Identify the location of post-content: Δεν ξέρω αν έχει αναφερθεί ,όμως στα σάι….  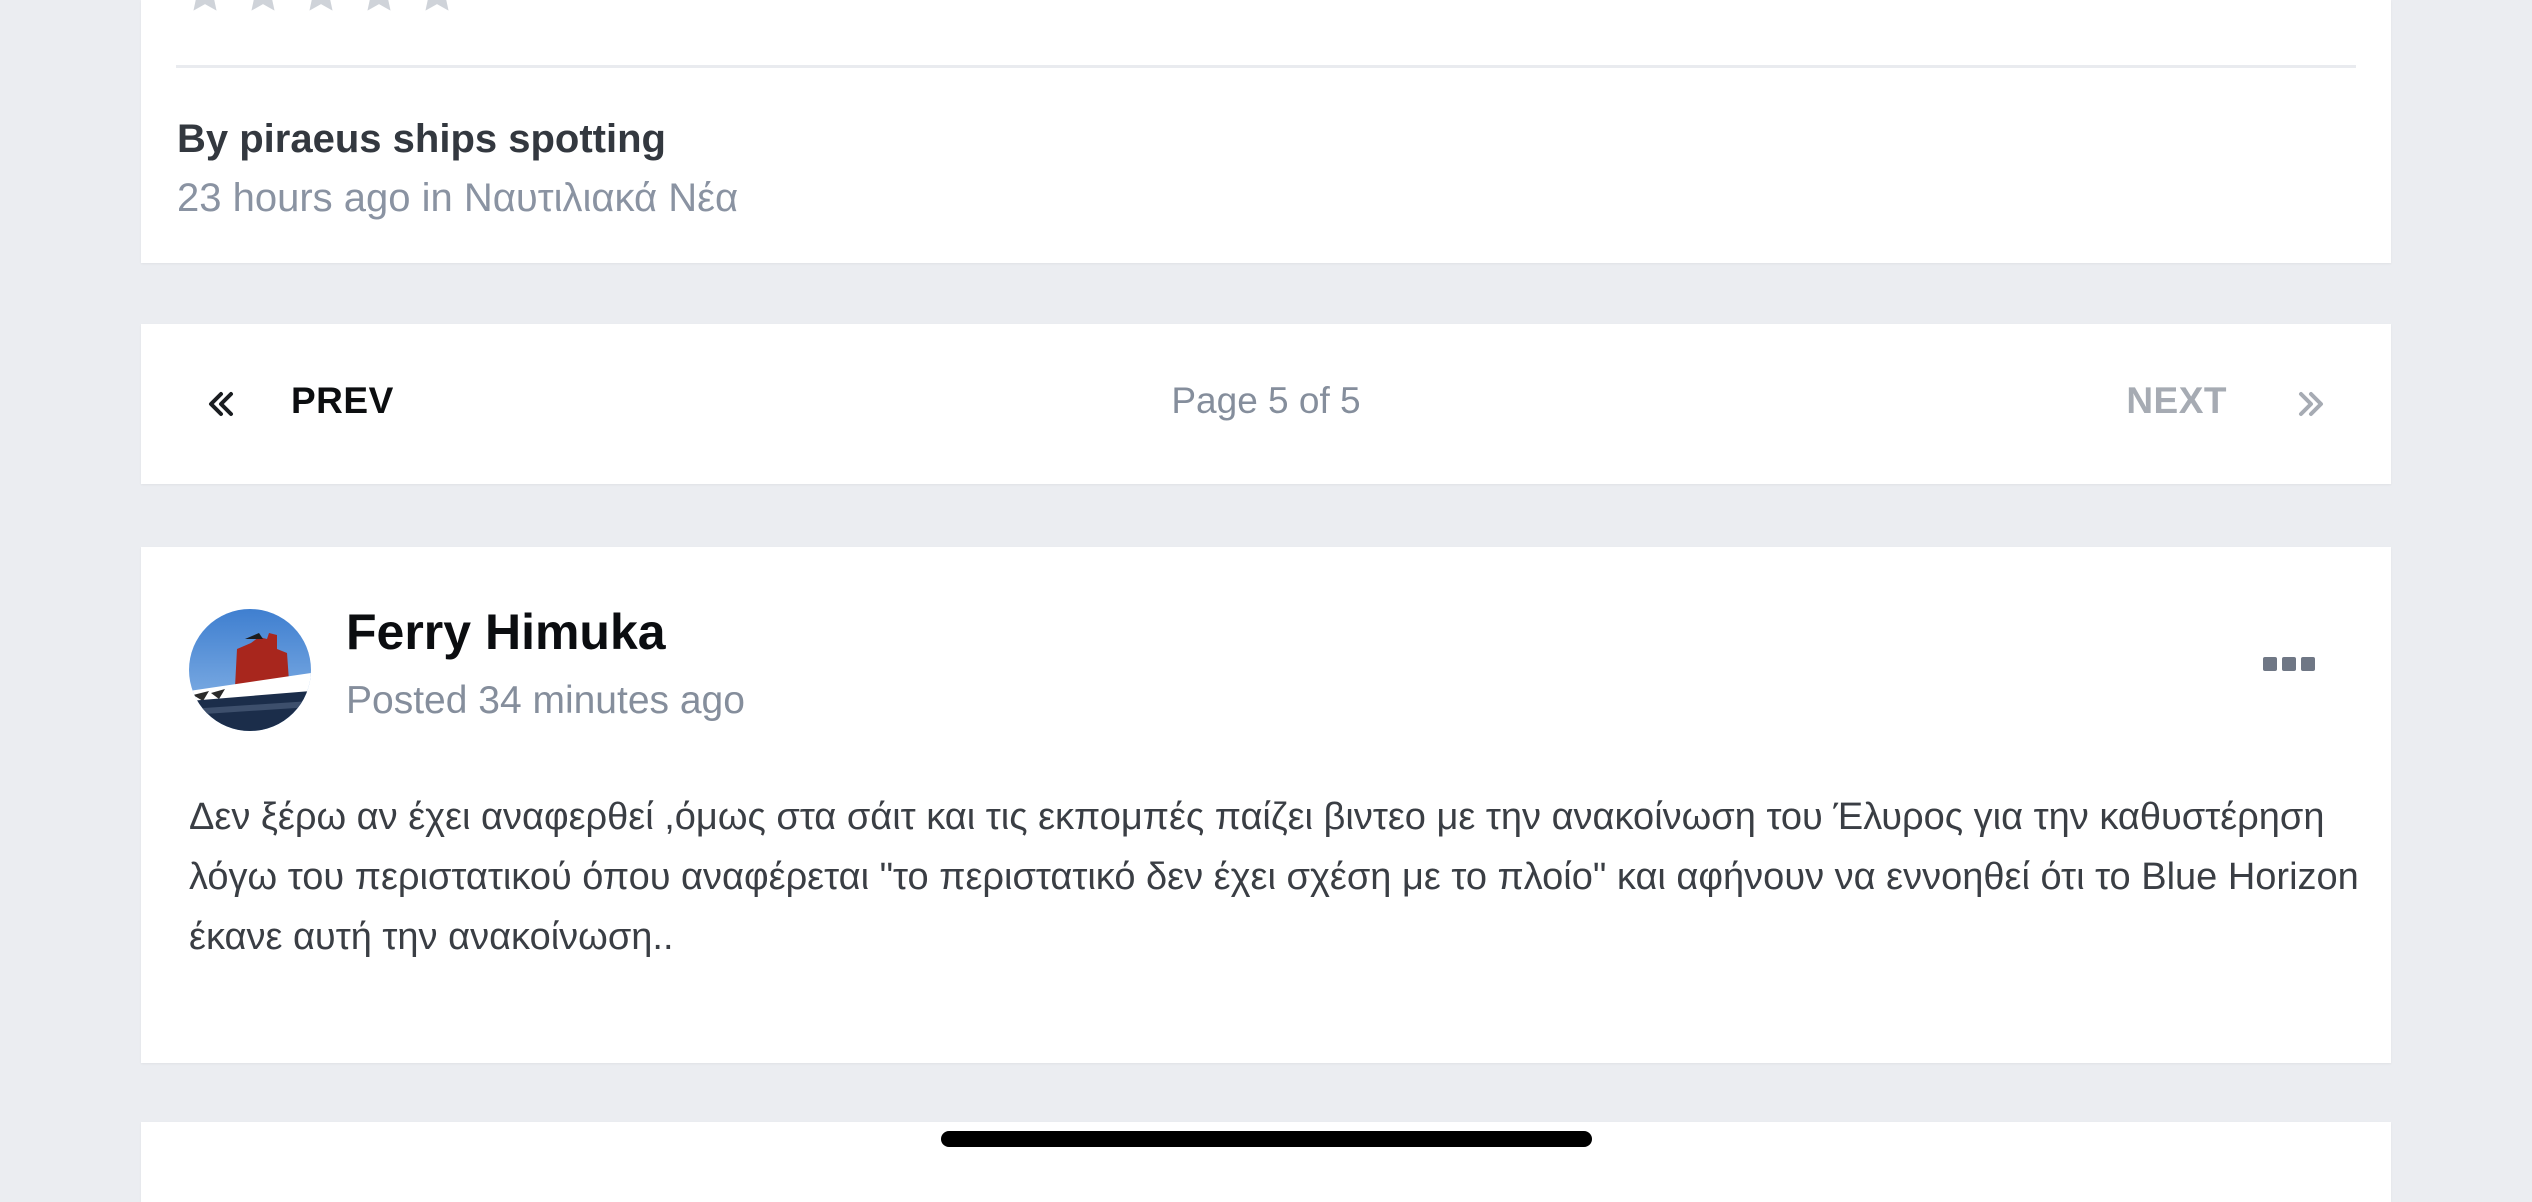
(1274, 877).